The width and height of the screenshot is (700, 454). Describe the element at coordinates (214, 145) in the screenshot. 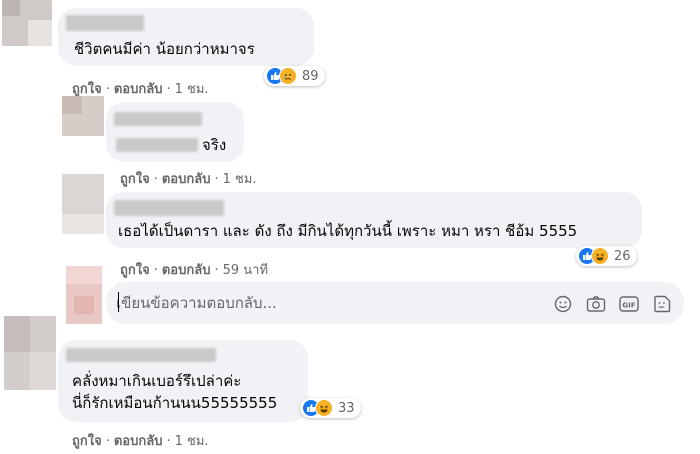

I see `comment-text: จริง` at that location.